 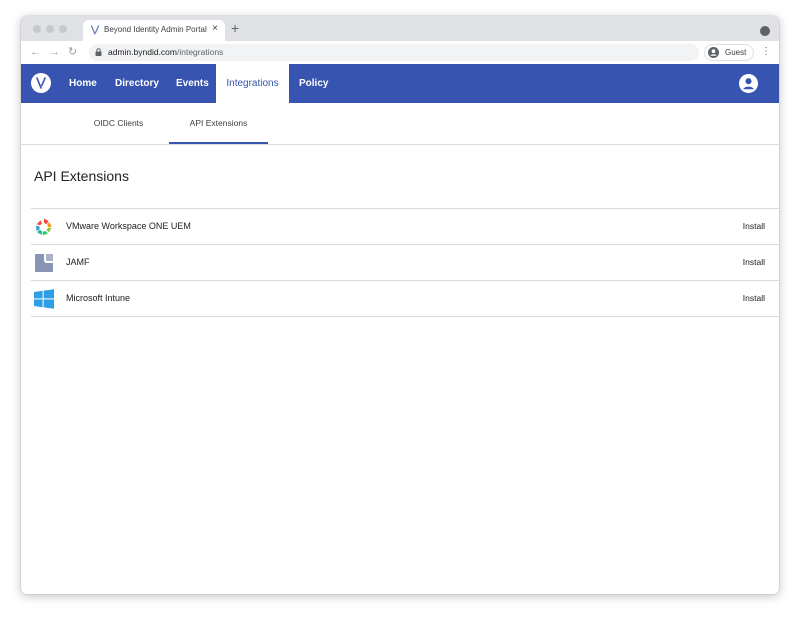 What do you see at coordinates (98, 52) in the screenshot?
I see `lock-icon` at bounding box center [98, 52].